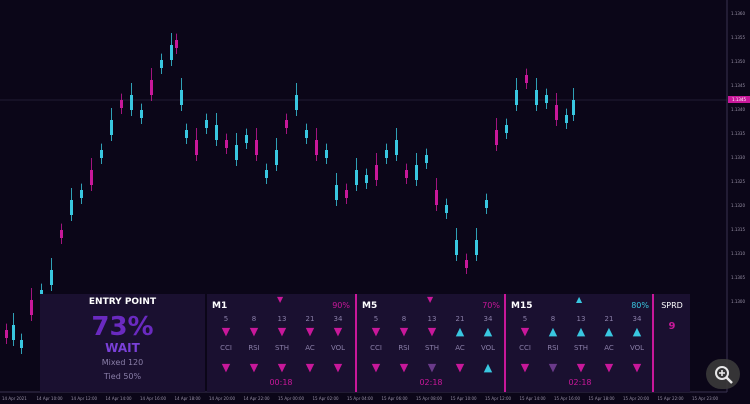  What do you see at coordinates (460, 348) in the screenshot?
I see `indicator-label: AC` at bounding box center [460, 348].